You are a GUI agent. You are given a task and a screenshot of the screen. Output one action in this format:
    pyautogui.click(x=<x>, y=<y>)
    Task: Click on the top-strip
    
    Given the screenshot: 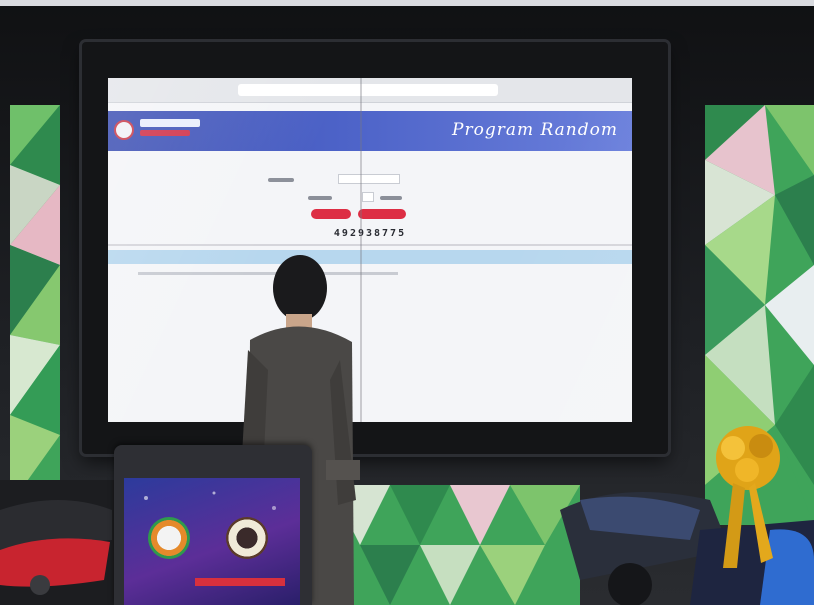 What is the action you would take?
    pyautogui.click(x=407, y=3)
    